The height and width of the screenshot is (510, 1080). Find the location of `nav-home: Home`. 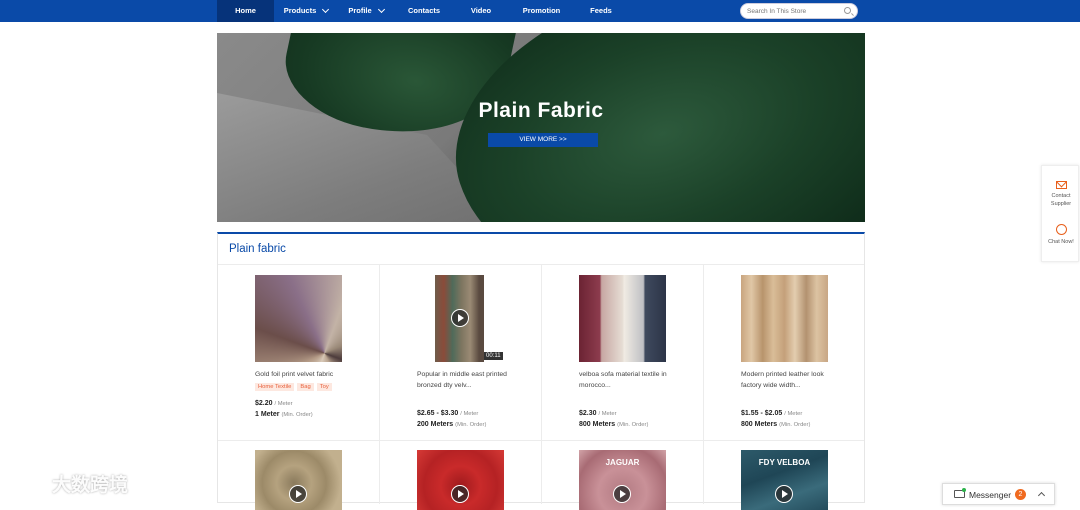

nav-home: Home is located at coordinates (245, 11).